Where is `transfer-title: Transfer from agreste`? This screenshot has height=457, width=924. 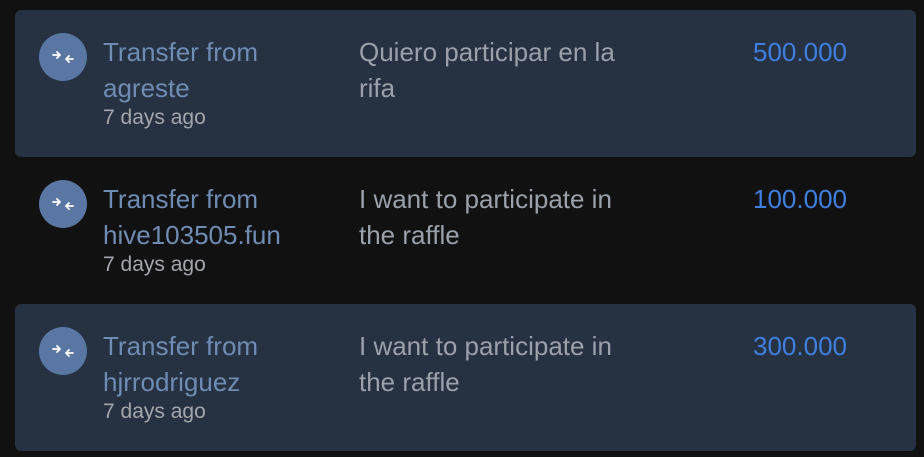 transfer-title: Transfer from agreste is located at coordinates (225, 70).